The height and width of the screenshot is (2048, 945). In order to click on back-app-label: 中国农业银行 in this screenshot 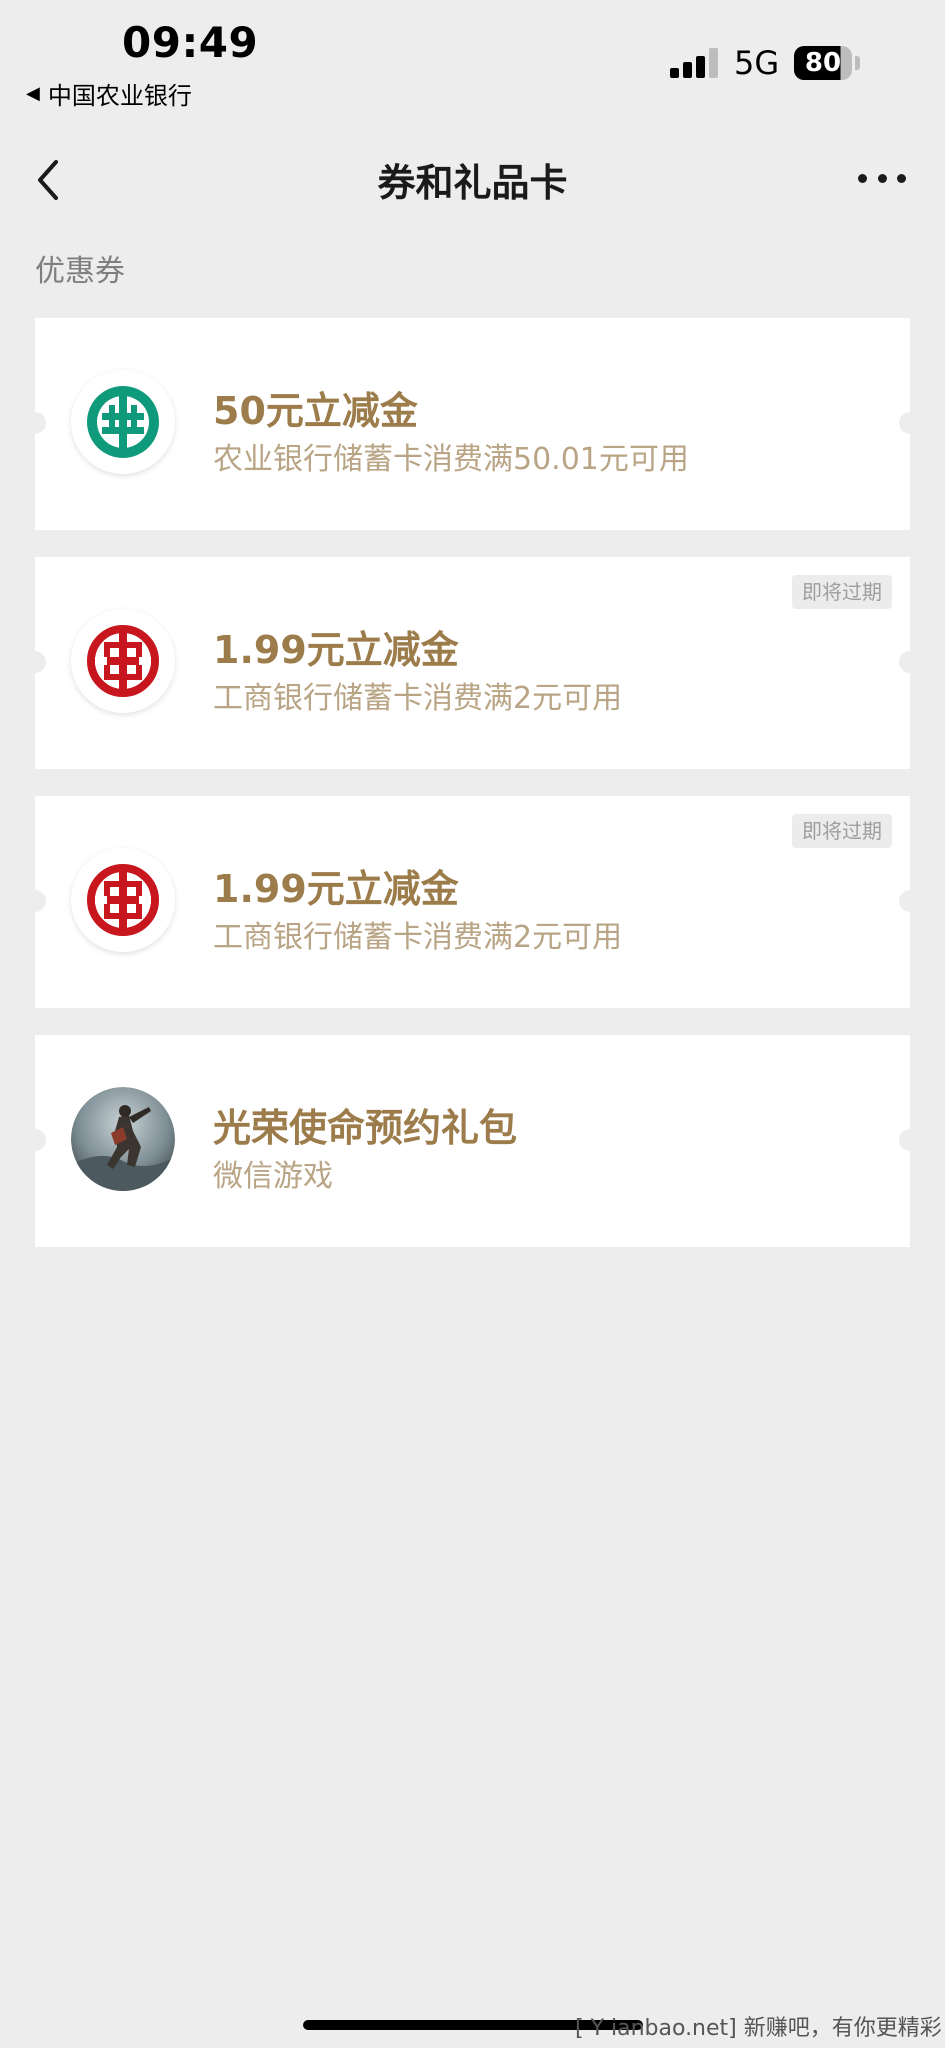, I will do `click(119, 96)`.